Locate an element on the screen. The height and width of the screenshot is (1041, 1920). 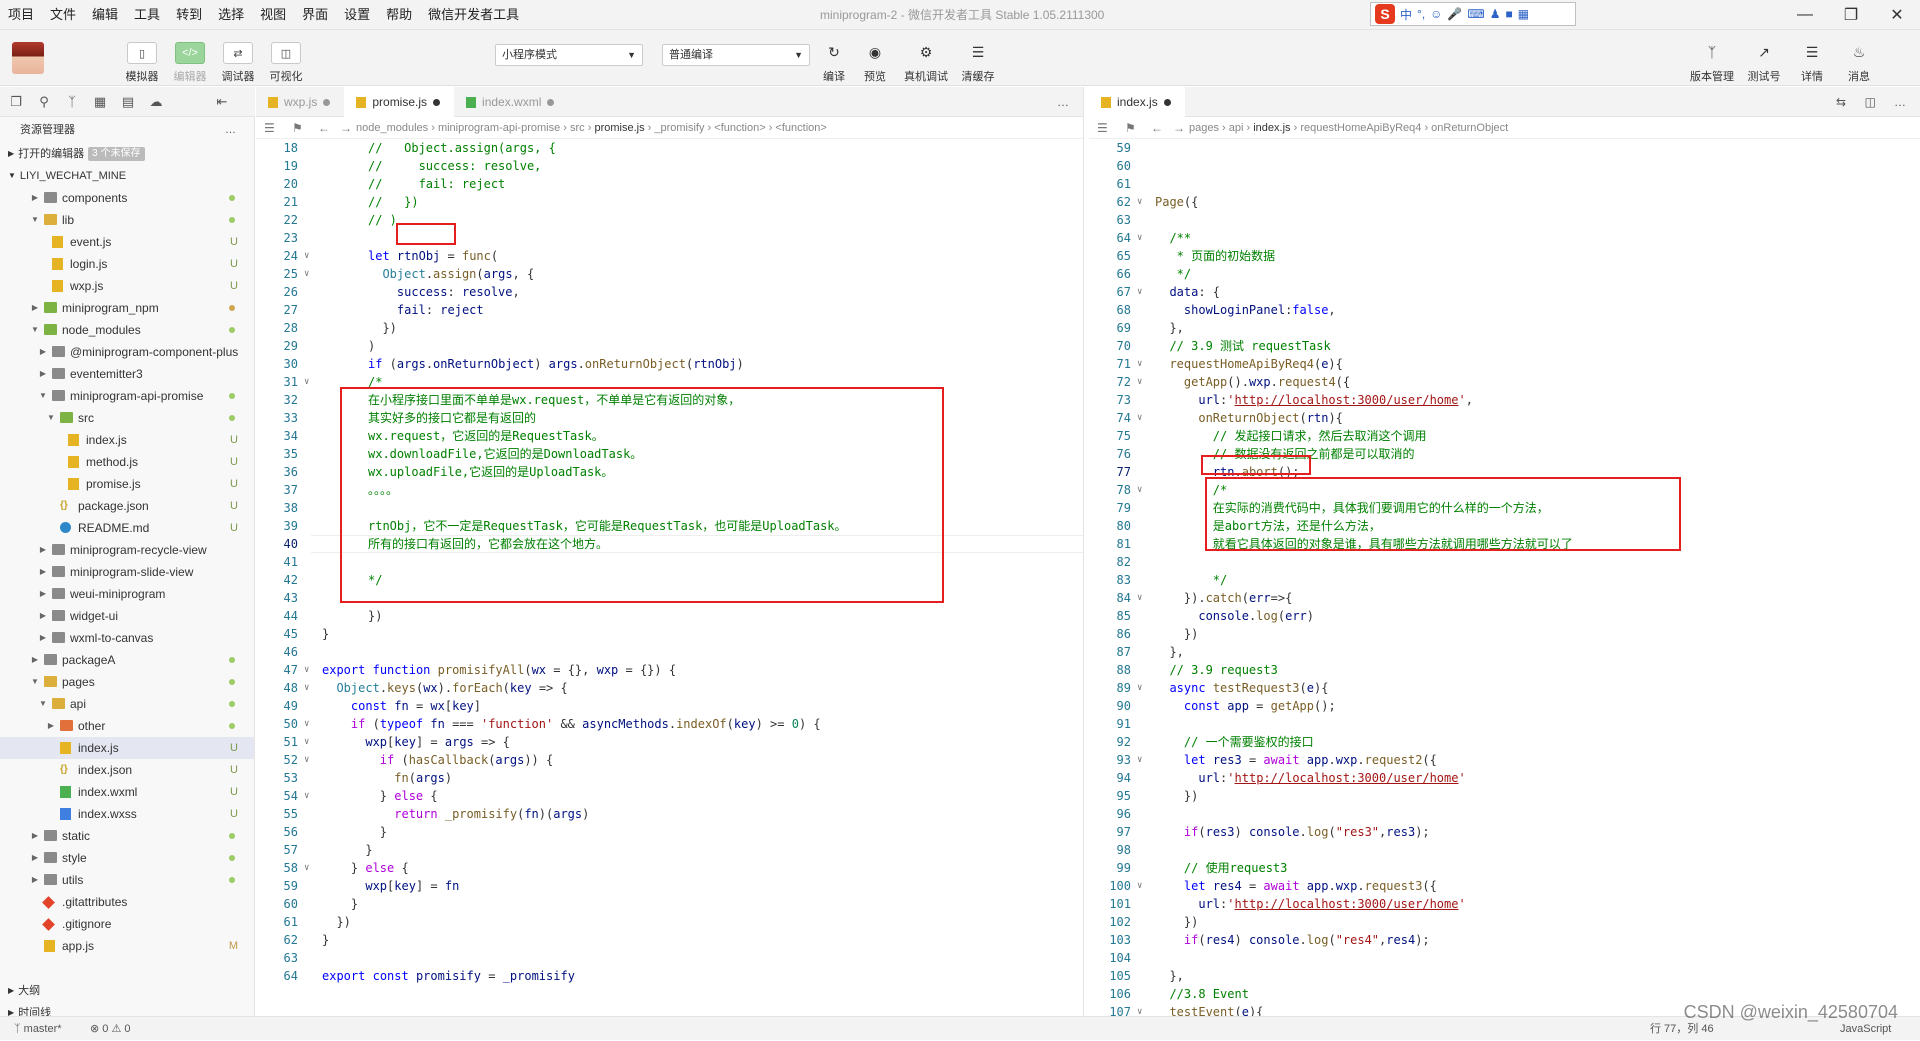
folder-row: ▶ components is located at coordinates (127, 198).